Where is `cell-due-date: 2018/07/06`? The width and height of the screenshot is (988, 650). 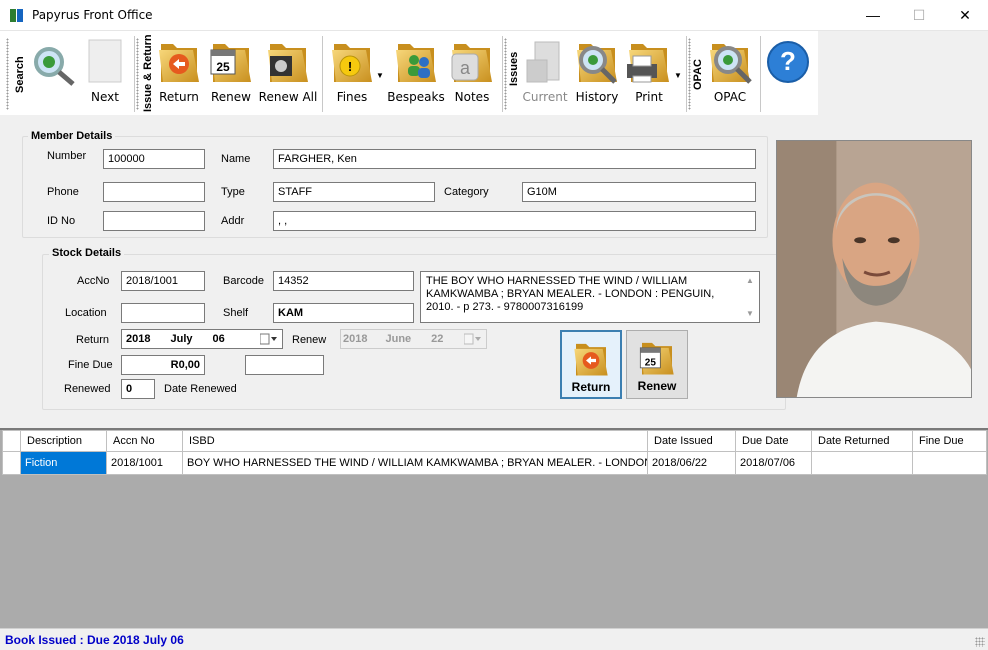
cell-due-date: 2018/07/06 is located at coordinates (773, 463).